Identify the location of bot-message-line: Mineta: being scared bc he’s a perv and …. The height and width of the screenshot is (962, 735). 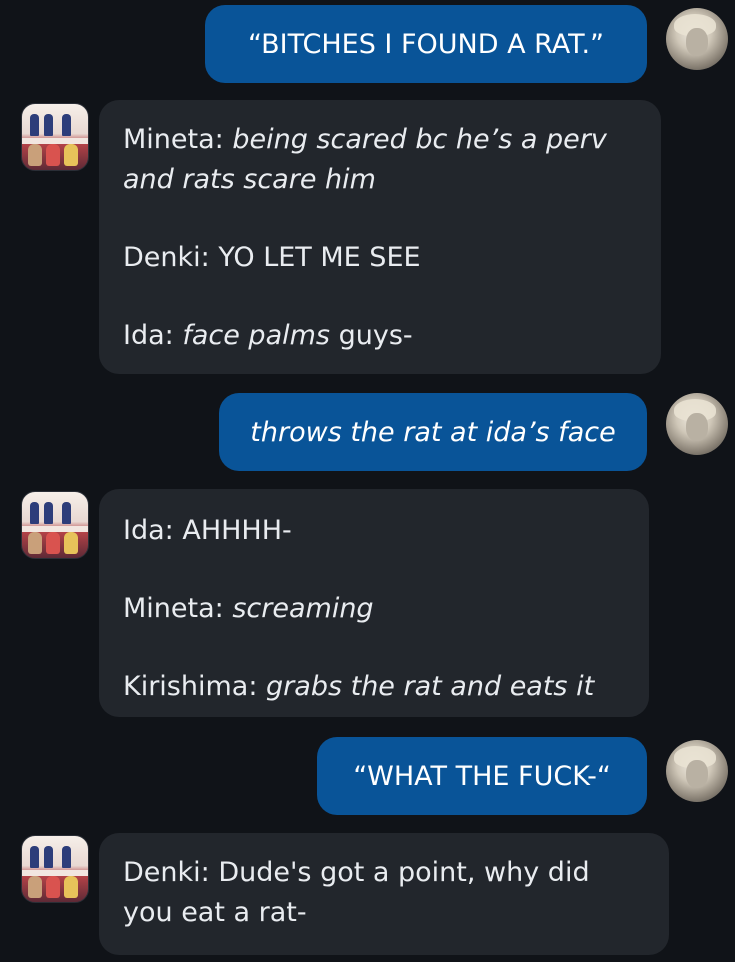
(380, 160).